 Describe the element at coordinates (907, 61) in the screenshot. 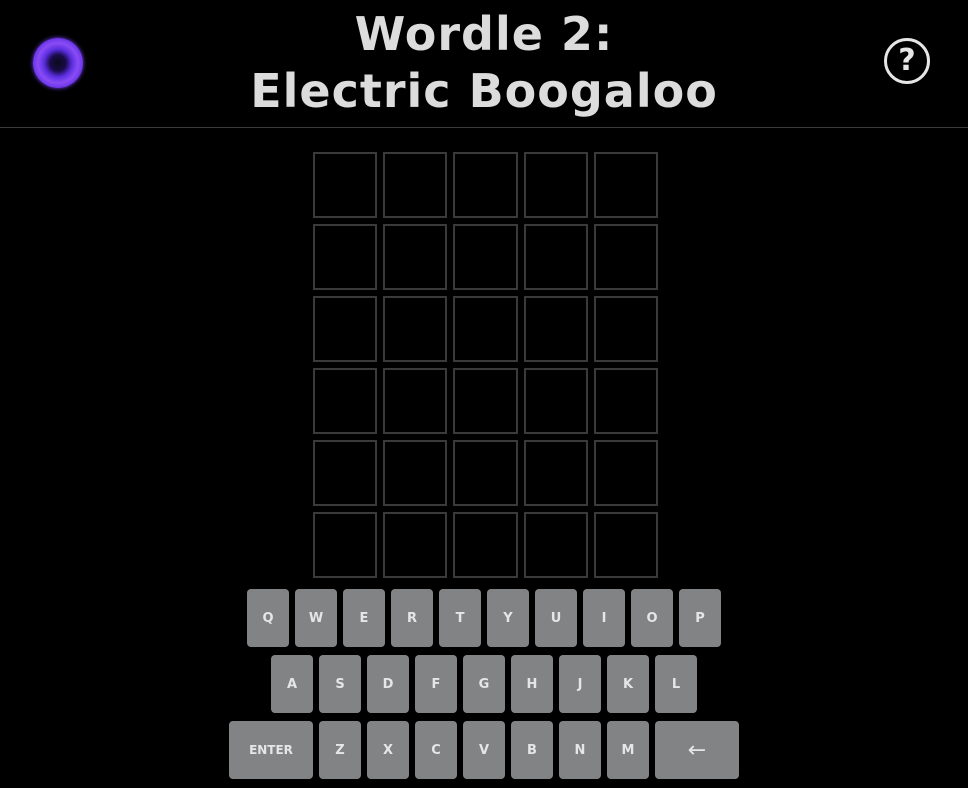

I see `help-icon: ?` at that location.